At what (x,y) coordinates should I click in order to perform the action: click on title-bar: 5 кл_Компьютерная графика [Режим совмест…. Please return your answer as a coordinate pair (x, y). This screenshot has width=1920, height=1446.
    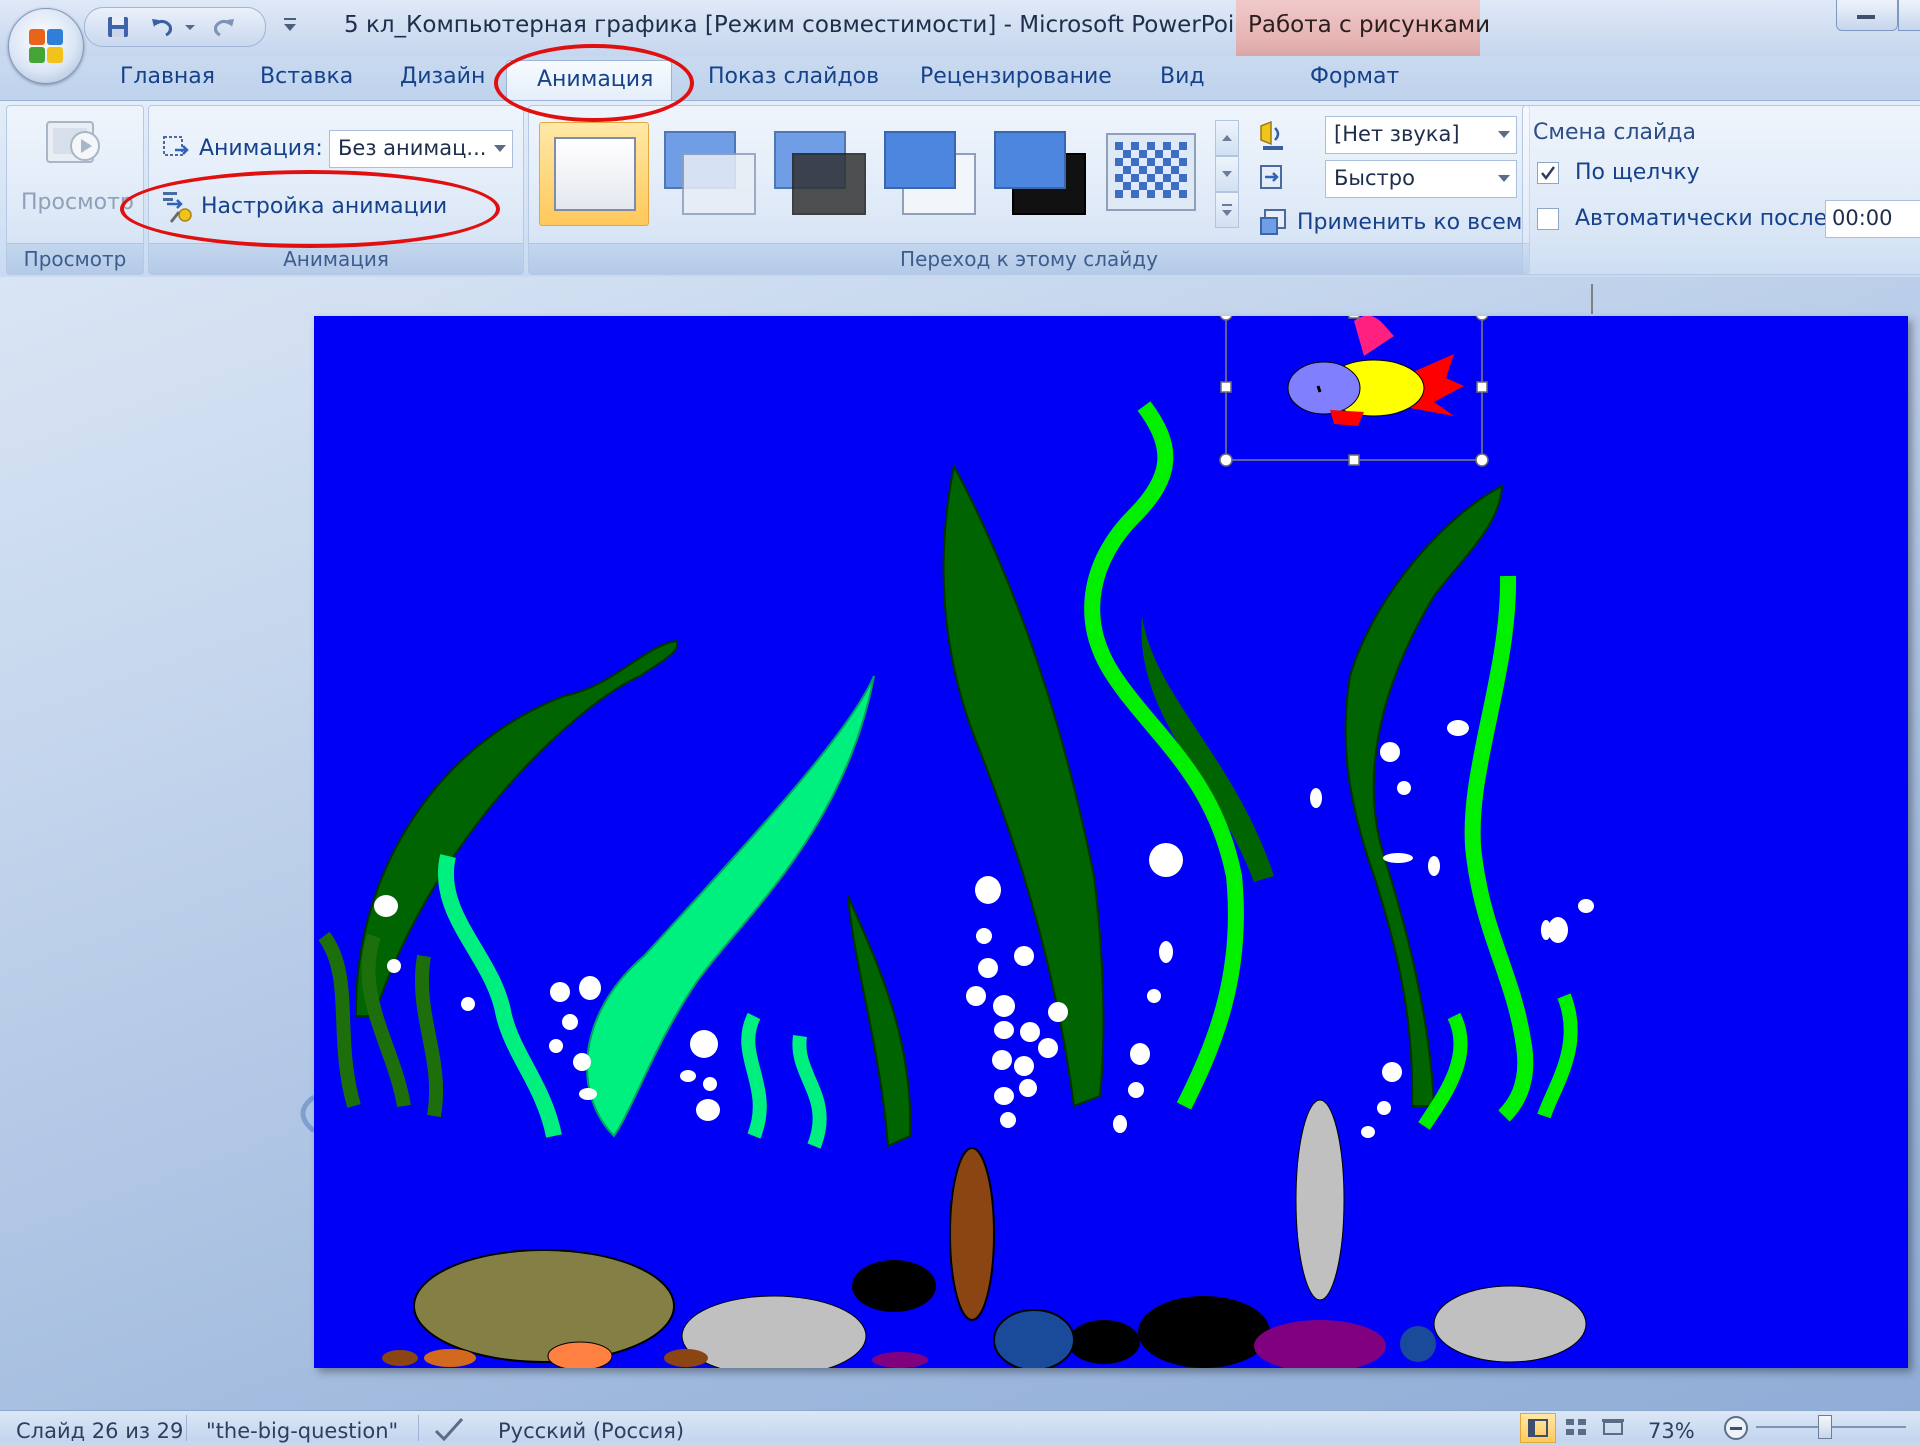
    Looking at the image, I should click on (960, 28).